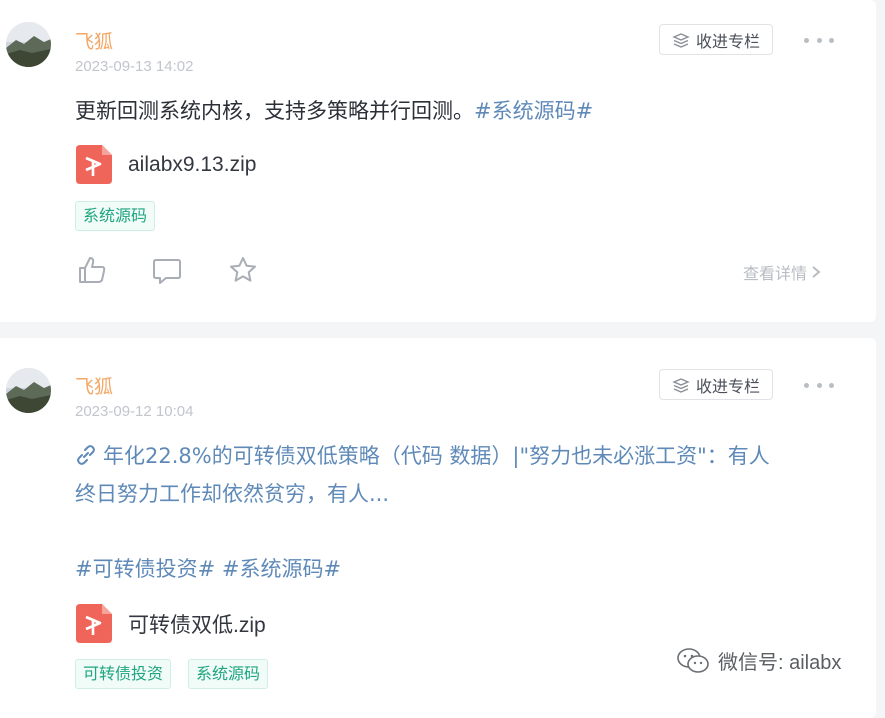  What do you see at coordinates (775, 273) in the screenshot?
I see `details-label: 查看详情` at bounding box center [775, 273].